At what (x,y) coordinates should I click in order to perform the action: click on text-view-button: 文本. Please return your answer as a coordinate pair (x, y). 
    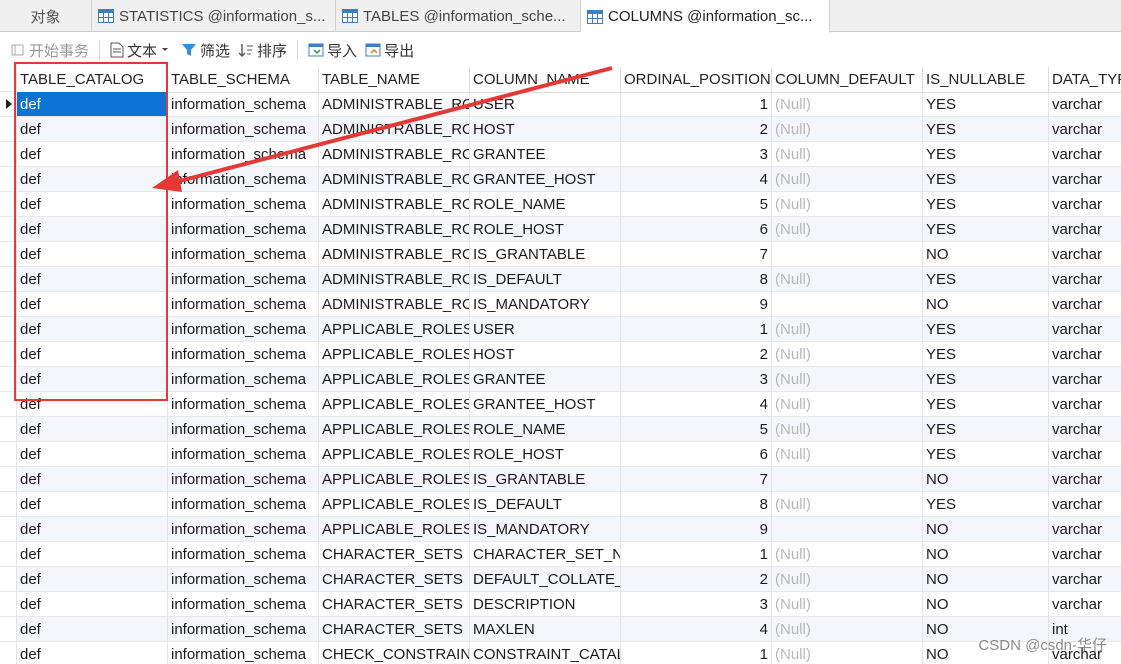
    Looking at the image, I should click on (141, 50).